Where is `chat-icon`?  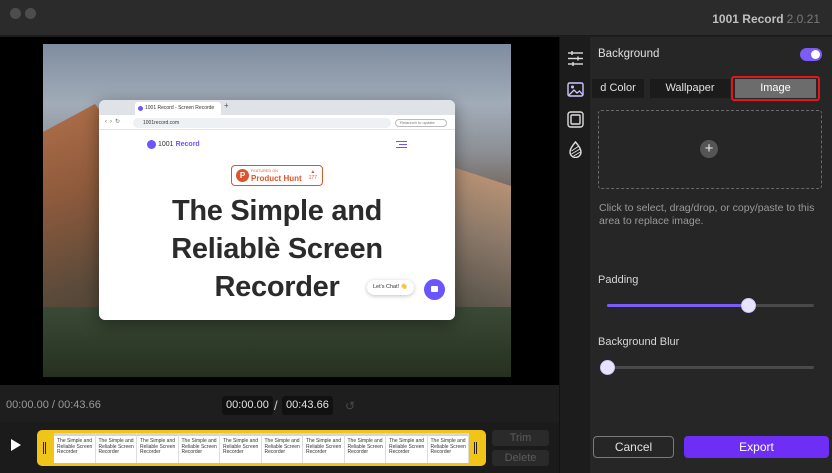
chat-icon is located at coordinates (434, 289).